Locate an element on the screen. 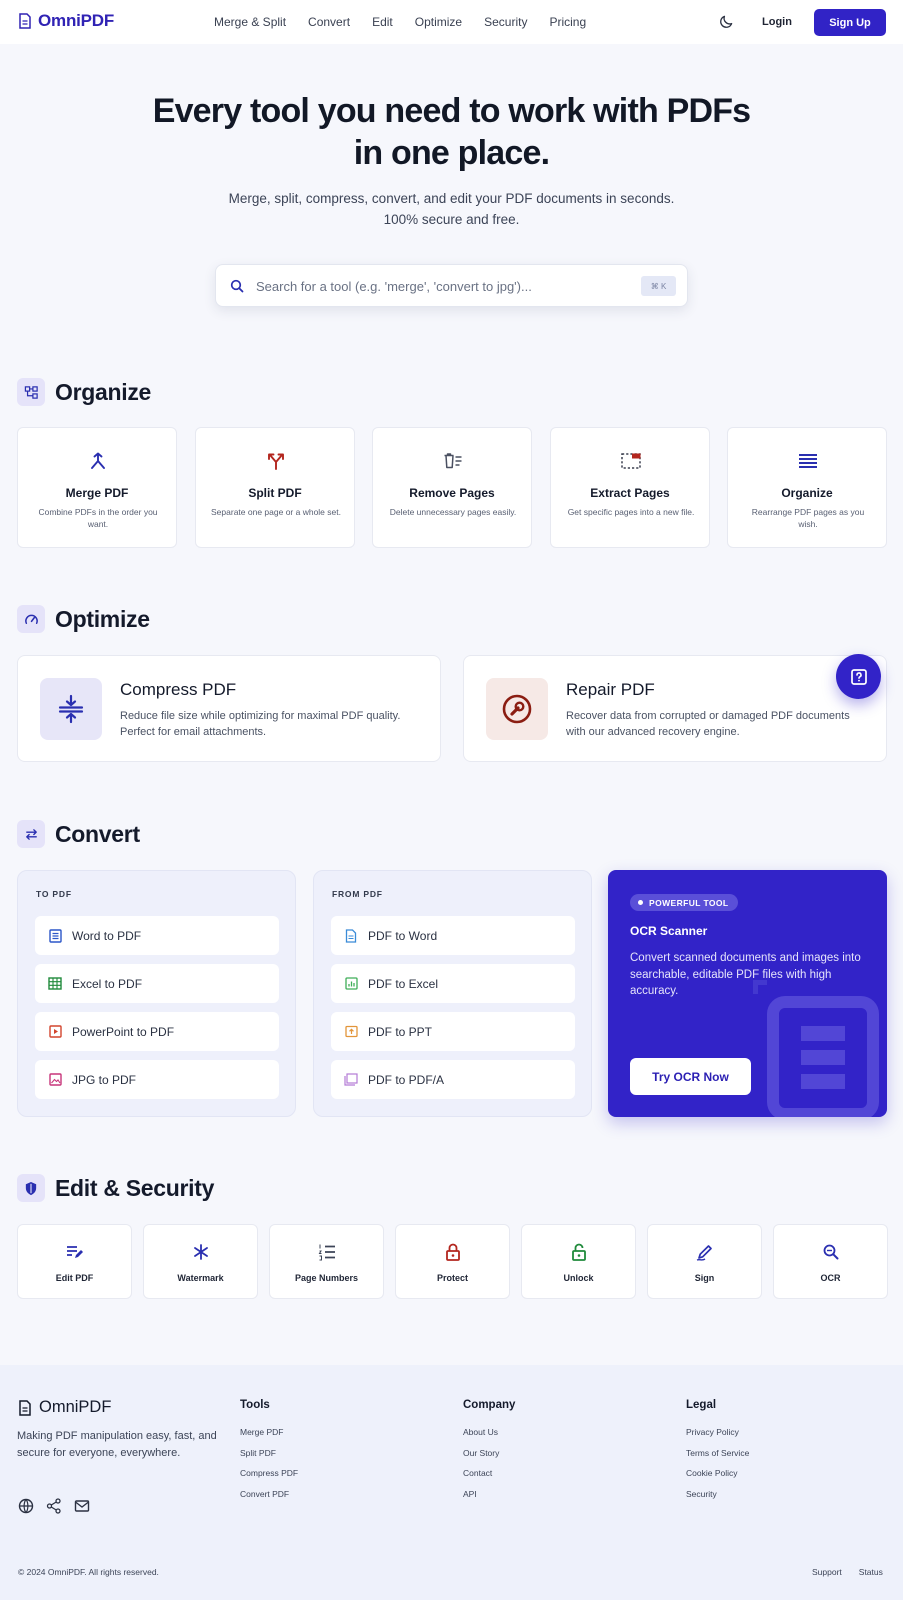 The image size is (903, 1600). ocr-label: OCR is located at coordinates (830, 1278).